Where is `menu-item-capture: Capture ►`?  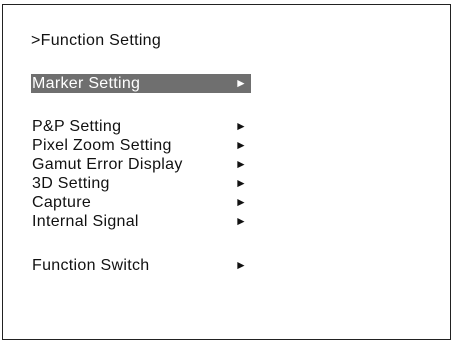 menu-item-capture: Capture ► is located at coordinates (141, 202).